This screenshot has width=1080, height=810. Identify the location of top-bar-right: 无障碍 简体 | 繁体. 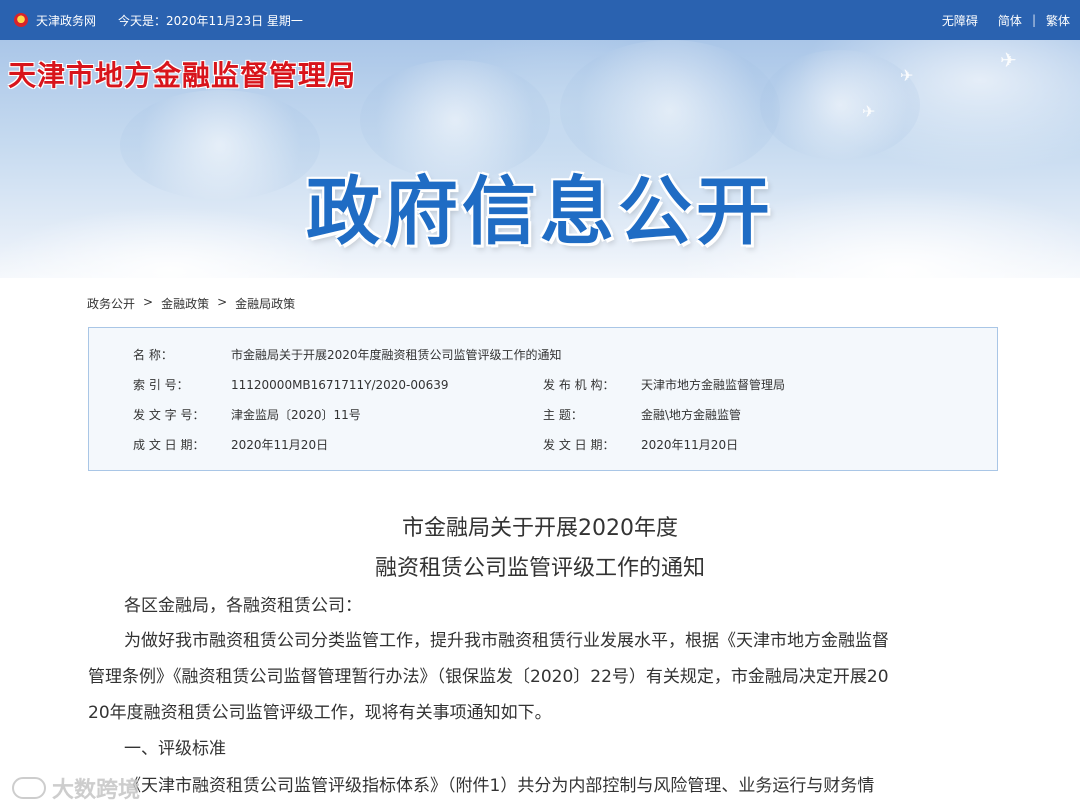
(1006, 20).